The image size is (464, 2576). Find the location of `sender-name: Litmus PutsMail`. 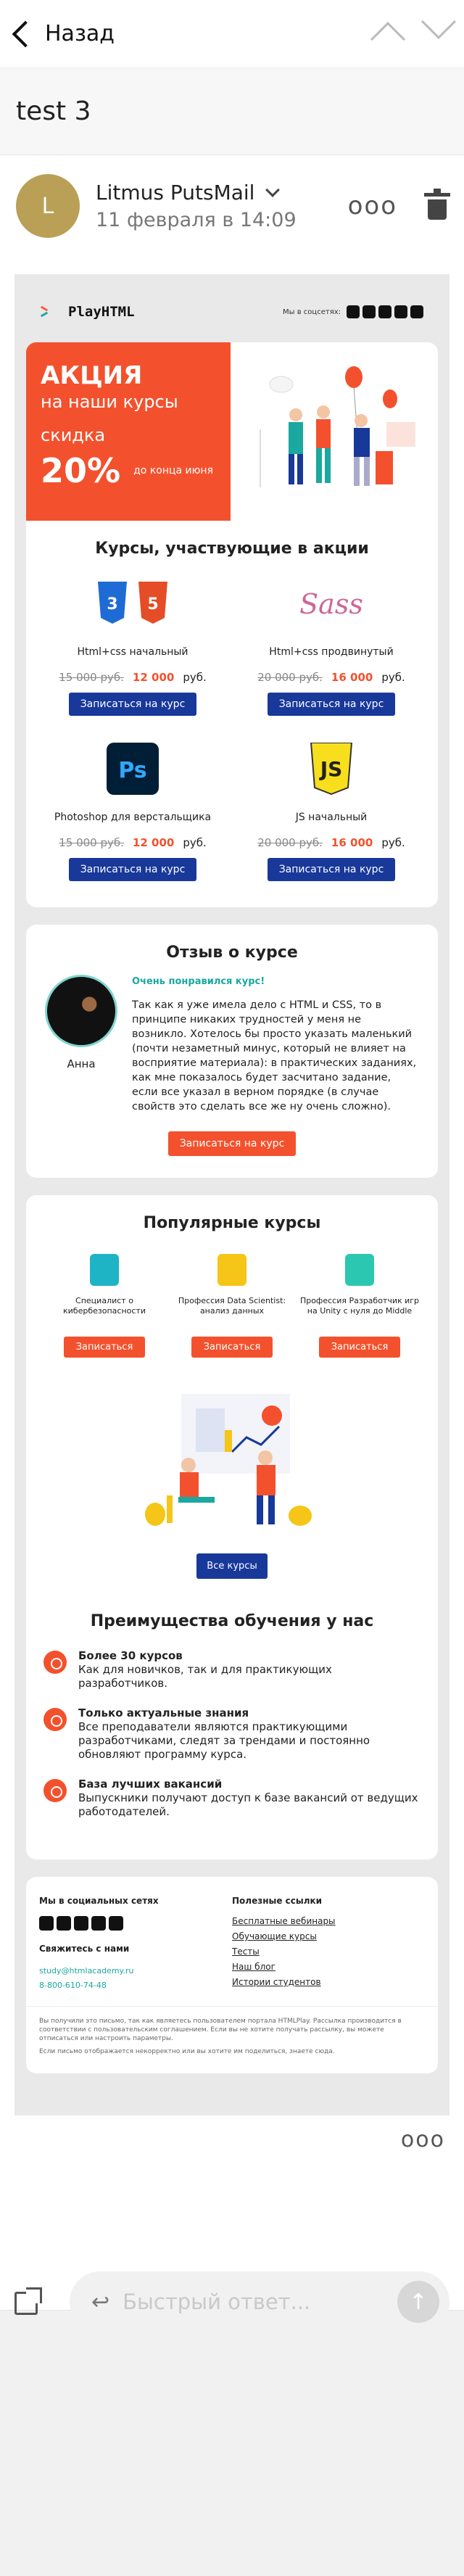

sender-name: Litmus PutsMail is located at coordinates (175, 193).